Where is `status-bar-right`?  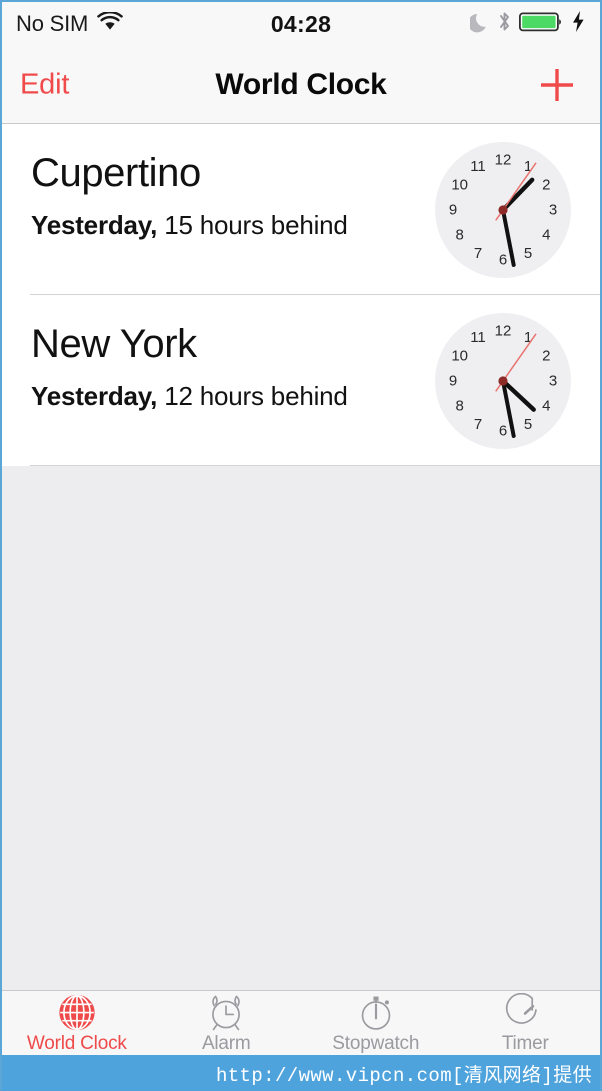 status-bar-right is located at coordinates (458, 24).